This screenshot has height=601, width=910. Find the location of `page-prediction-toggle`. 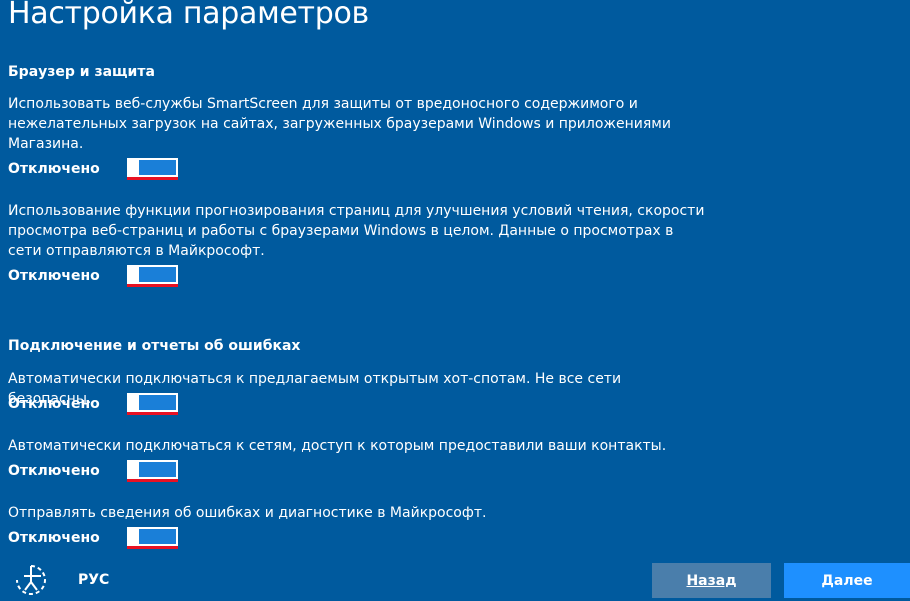

page-prediction-toggle is located at coordinates (152, 276).